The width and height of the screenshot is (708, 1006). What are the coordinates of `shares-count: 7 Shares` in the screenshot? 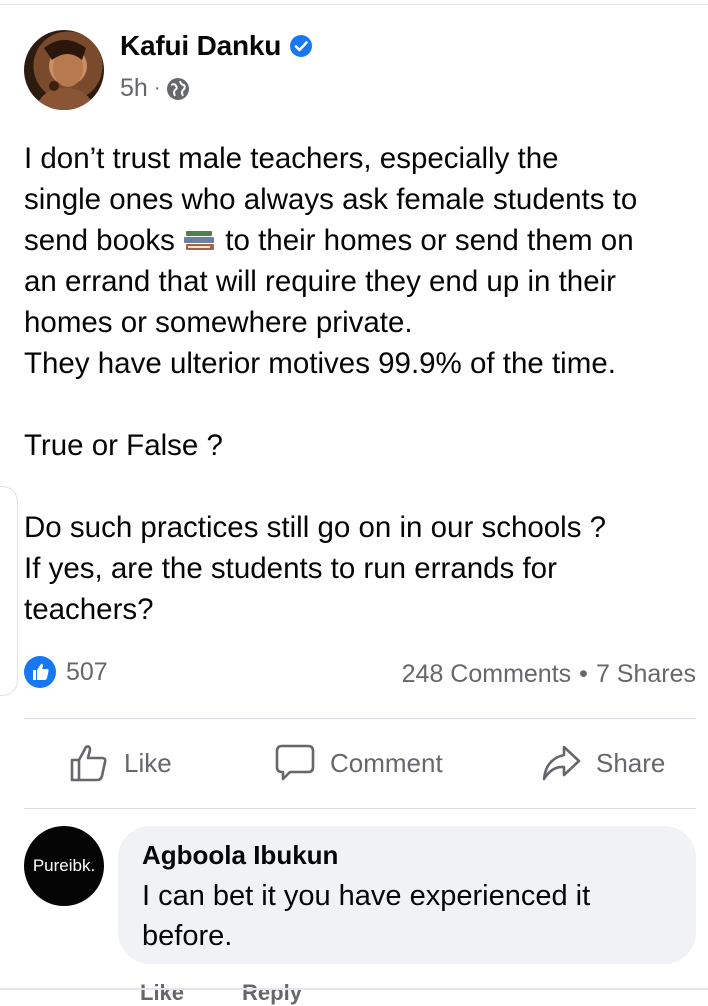 It's located at (646, 674).